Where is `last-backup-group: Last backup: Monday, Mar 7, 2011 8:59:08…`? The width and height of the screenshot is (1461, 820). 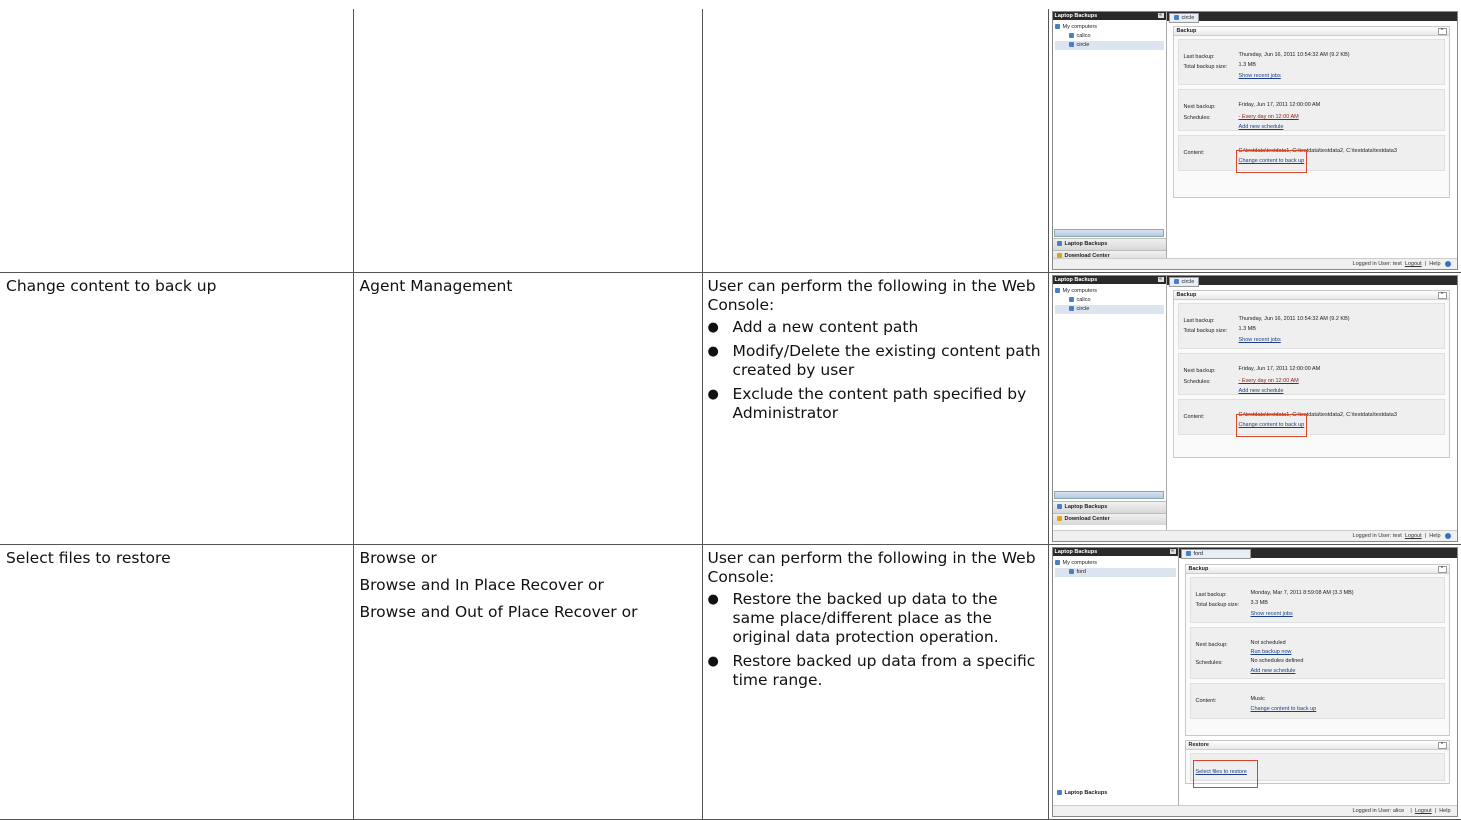
last-backup-group: Last backup: Monday, Mar 7, 2011 8:59:08… is located at coordinates (1317, 600).